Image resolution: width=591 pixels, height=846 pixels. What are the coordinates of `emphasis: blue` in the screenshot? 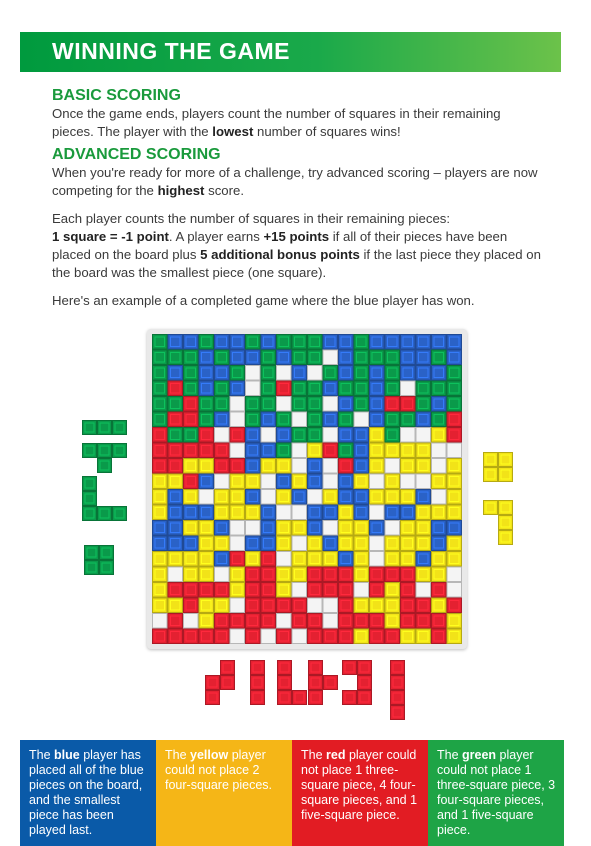 It's located at (67, 755).